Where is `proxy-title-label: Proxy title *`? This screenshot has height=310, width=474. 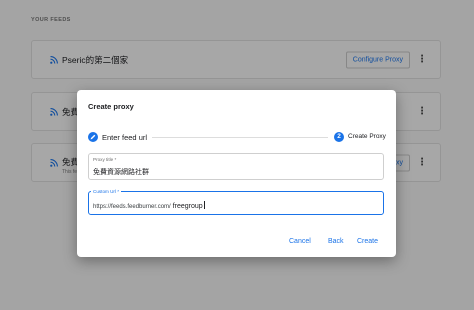 proxy-title-label: Proxy title * is located at coordinates (105, 159).